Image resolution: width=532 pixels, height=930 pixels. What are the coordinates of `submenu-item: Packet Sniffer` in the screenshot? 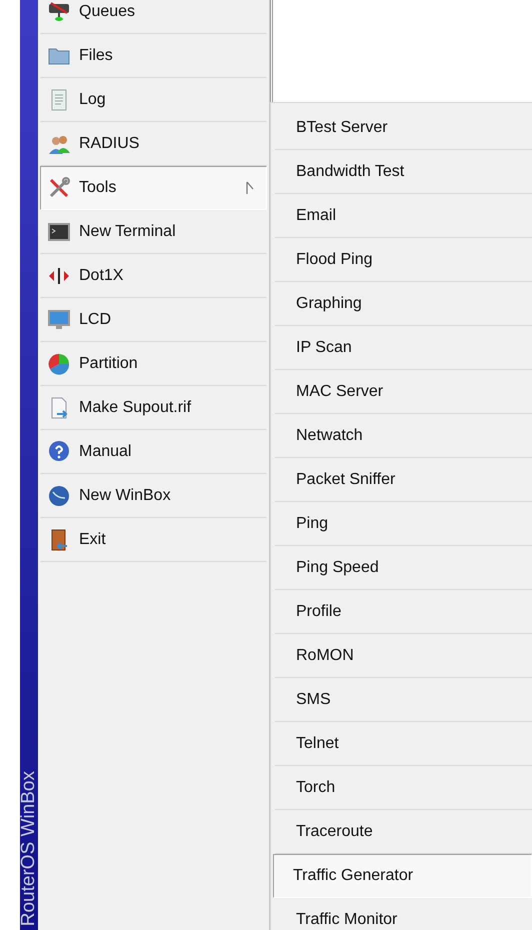 It's located at (403, 480).